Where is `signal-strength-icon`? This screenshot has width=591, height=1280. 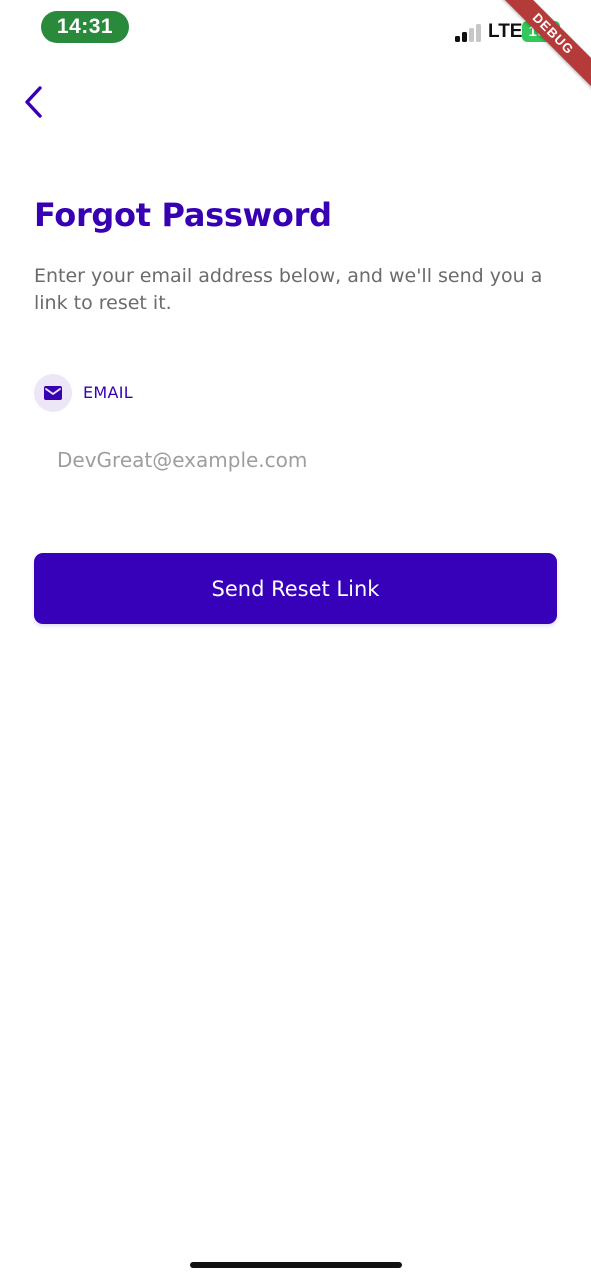 signal-strength-icon is located at coordinates (469, 32).